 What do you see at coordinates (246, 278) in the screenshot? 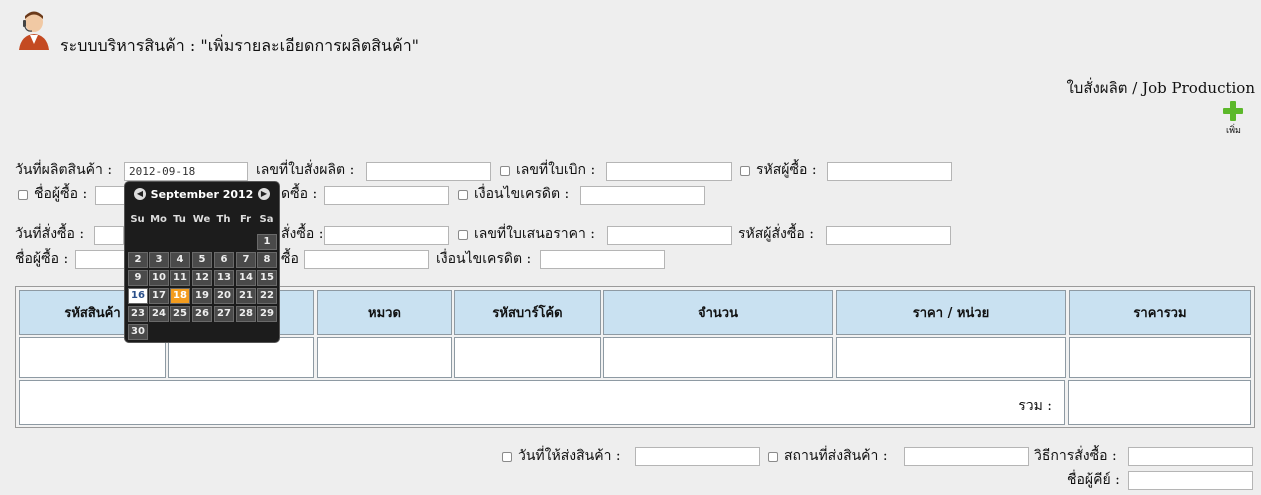
I see `calendar-day: 14` at bounding box center [246, 278].